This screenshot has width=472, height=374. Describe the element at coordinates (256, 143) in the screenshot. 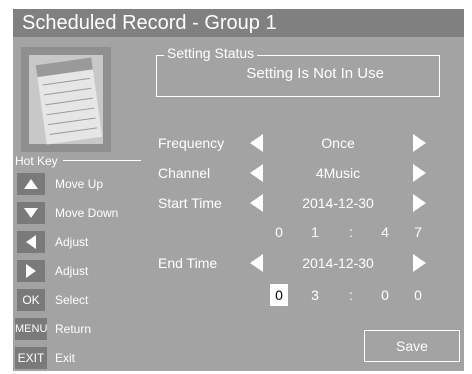

I see `frequency-prev-icon` at that location.